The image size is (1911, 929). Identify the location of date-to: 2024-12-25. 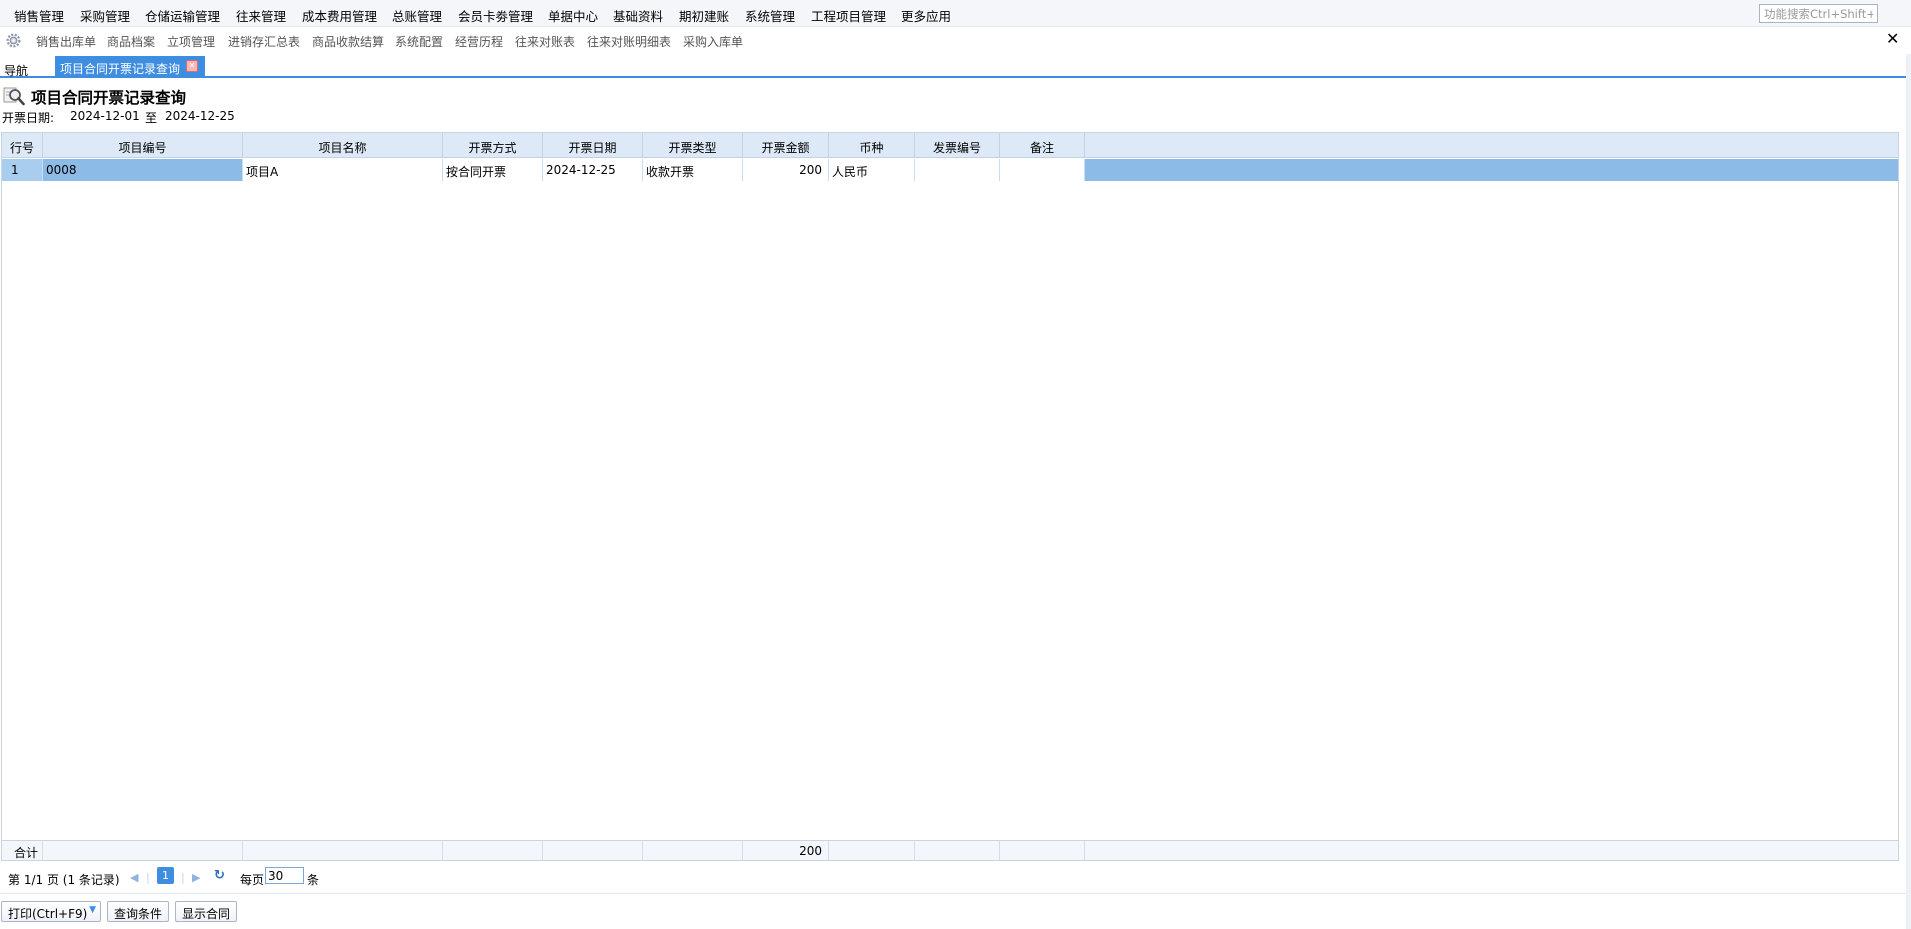
(200, 116).